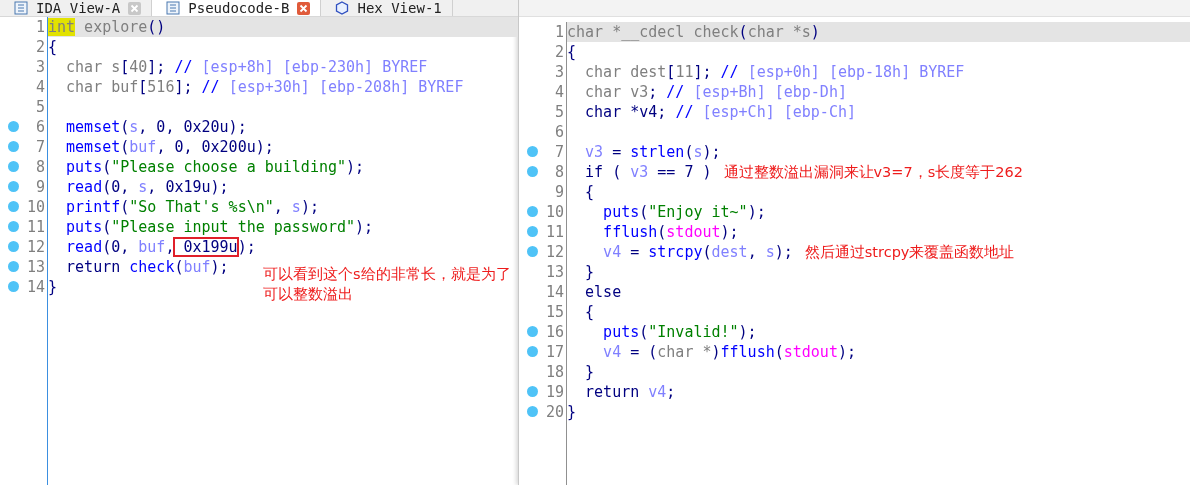 The width and height of the screenshot is (1190, 485). What do you see at coordinates (215, 167) in the screenshot?
I see `code-line: puts("Please choose a building");` at bounding box center [215, 167].